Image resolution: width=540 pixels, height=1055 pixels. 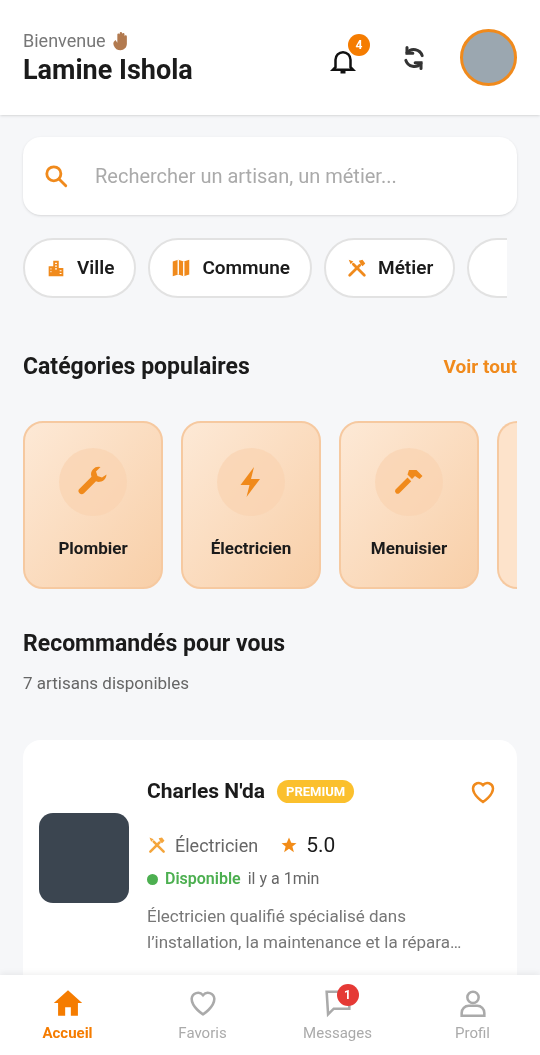 I want to click on premium-badge: PREMIUM, so click(x=316, y=791).